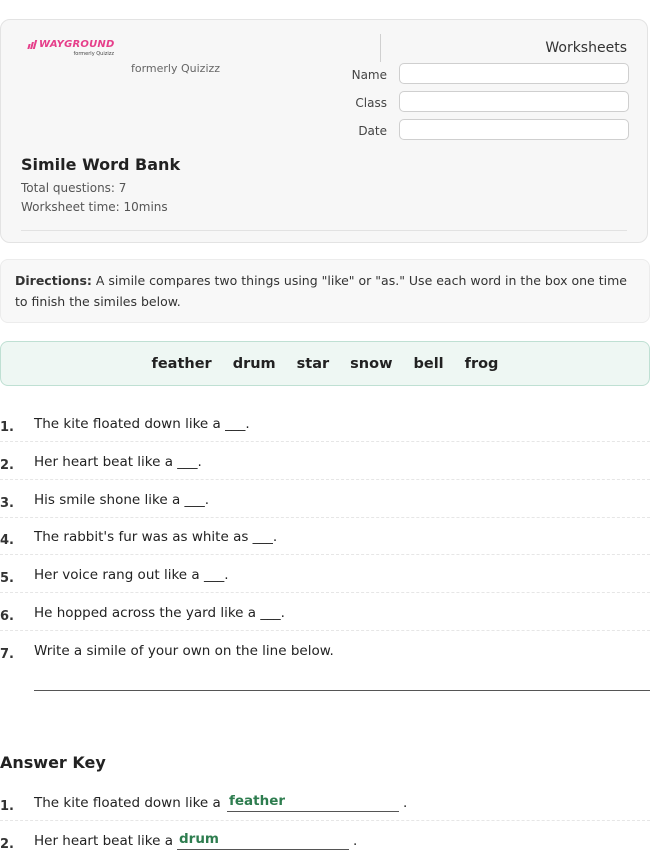 Image resolution: width=650 pixels, height=859 pixels. I want to click on word-bank-word: bell, so click(428, 363).